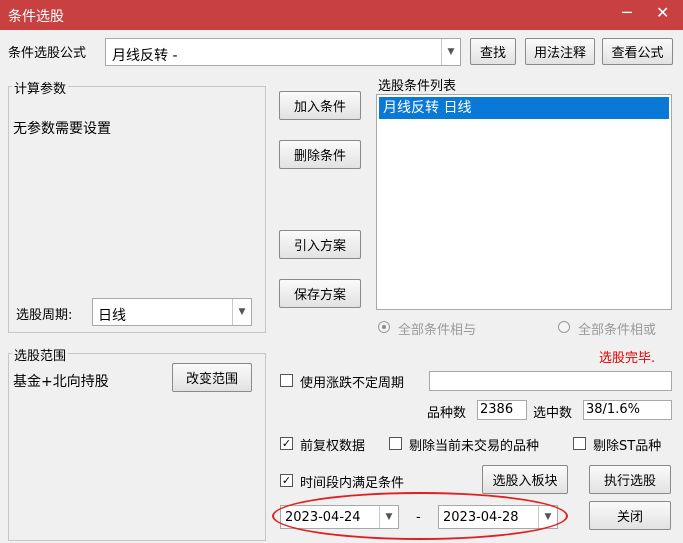  Describe the element at coordinates (627, 446) in the screenshot. I see `exclude-st-label: 剔除ST品种` at that location.